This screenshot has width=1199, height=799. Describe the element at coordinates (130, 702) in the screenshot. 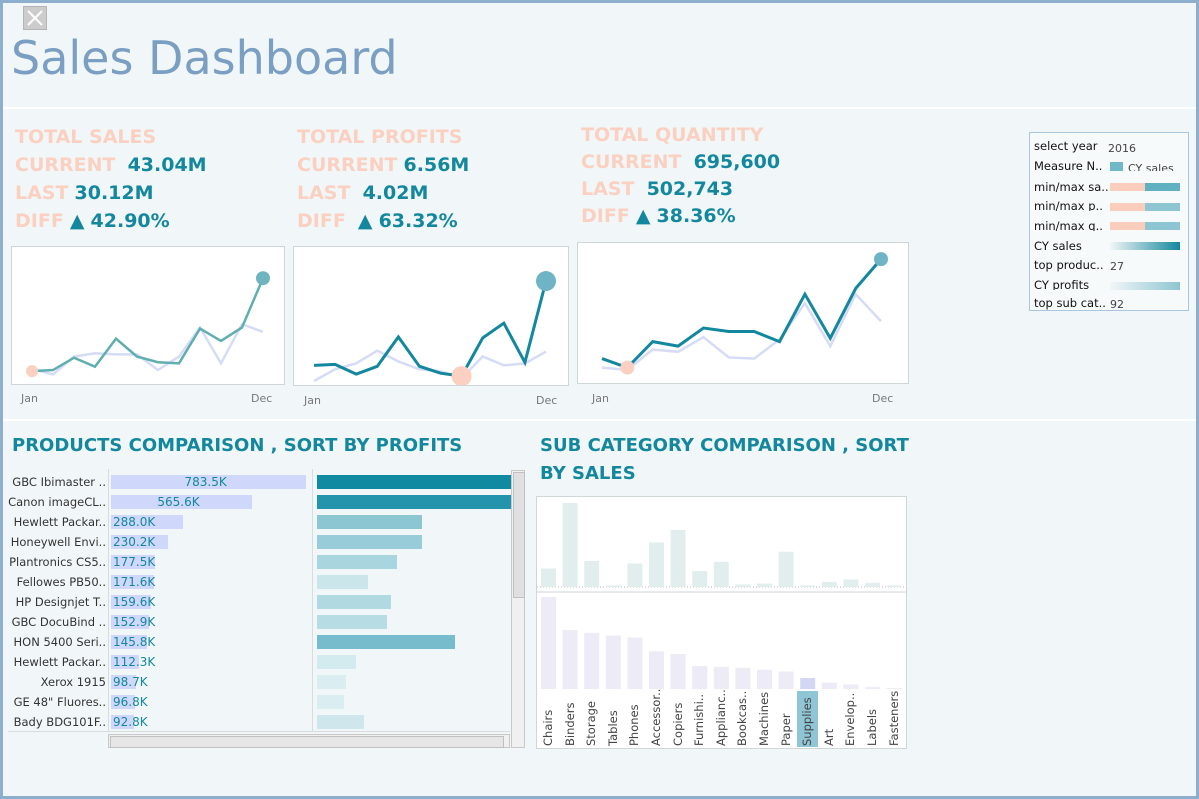

I see `sales-value-label: 96.8K` at that location.